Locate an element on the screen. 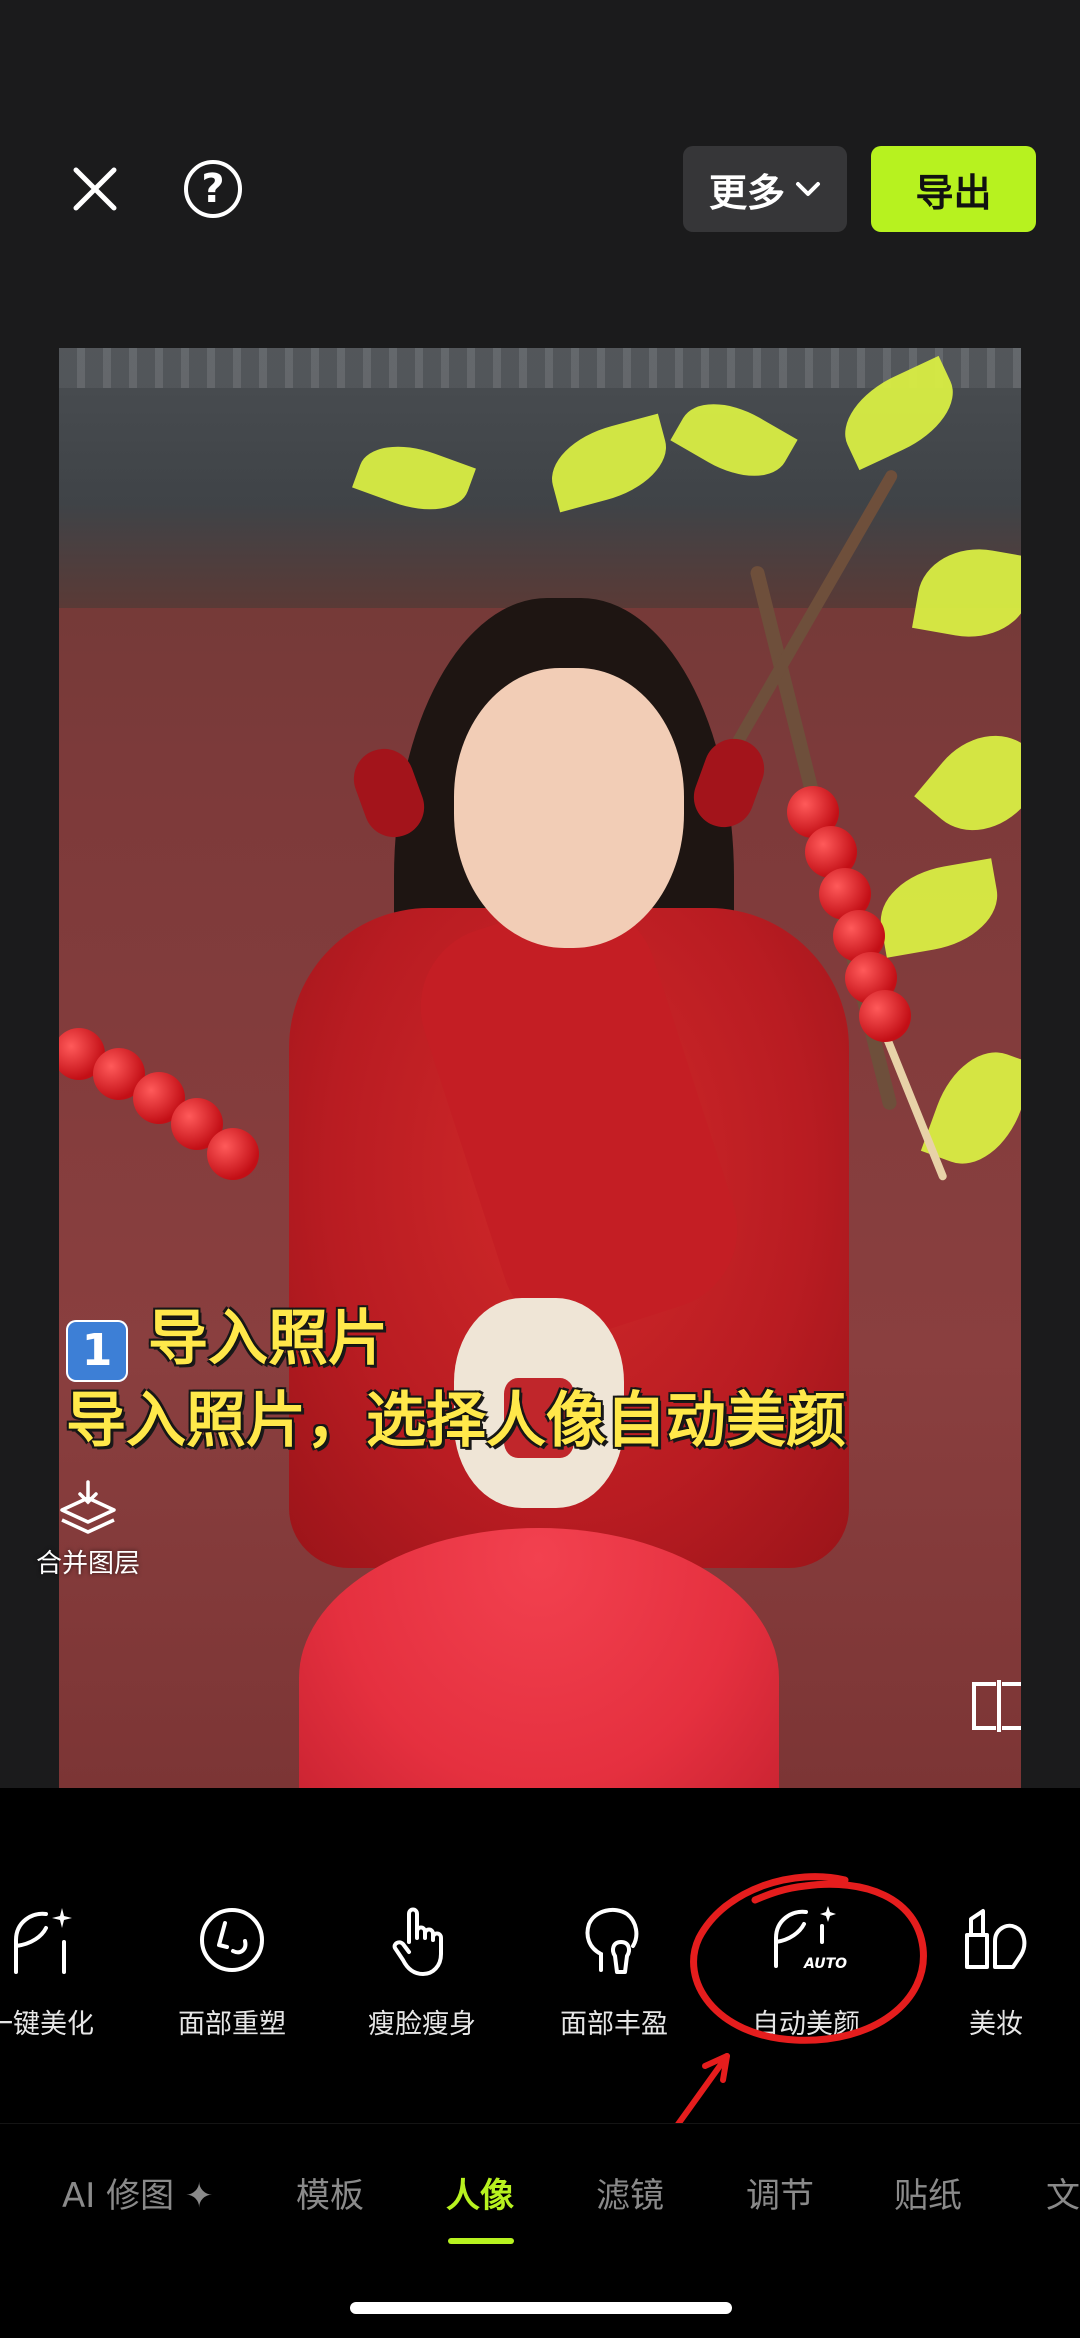 Image resolution: width=1080 pixels, height=2338 pixels. tab-ai-retouch: AI 修图 ✦ is located at coordinates (137, 2192).